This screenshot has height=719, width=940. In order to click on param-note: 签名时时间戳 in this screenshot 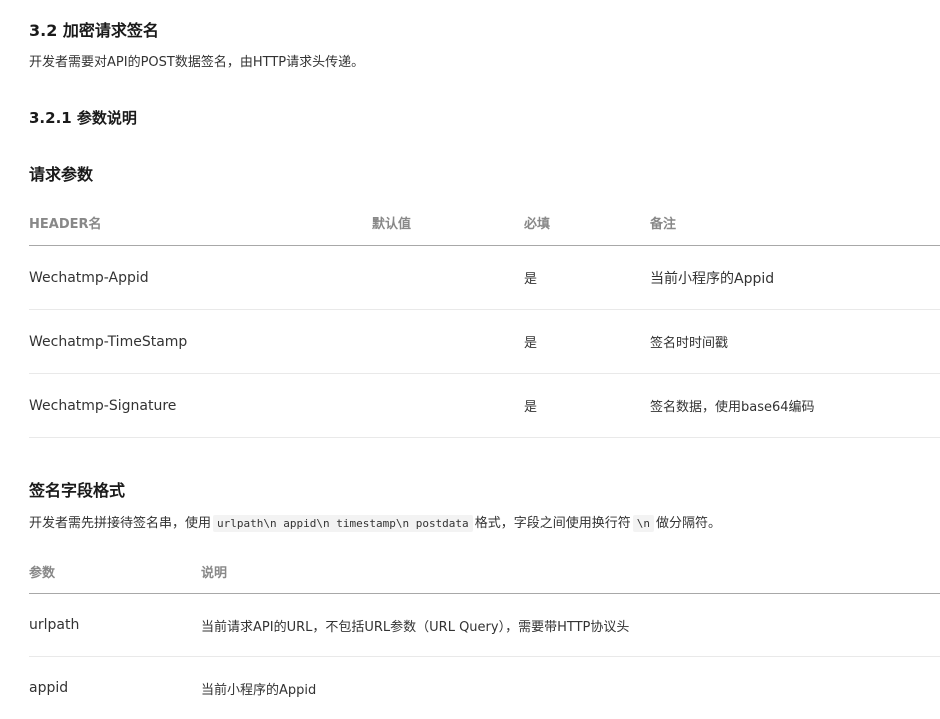, I will do `click(795, 342)`.